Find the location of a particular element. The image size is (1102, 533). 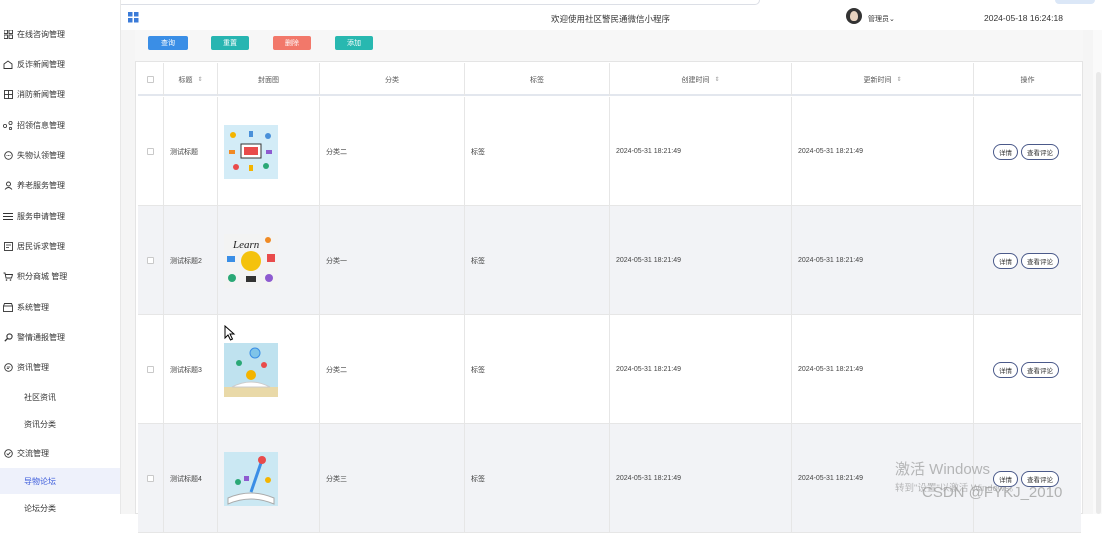

column-tags-label: 标签 is located at coordinates (537, 80).